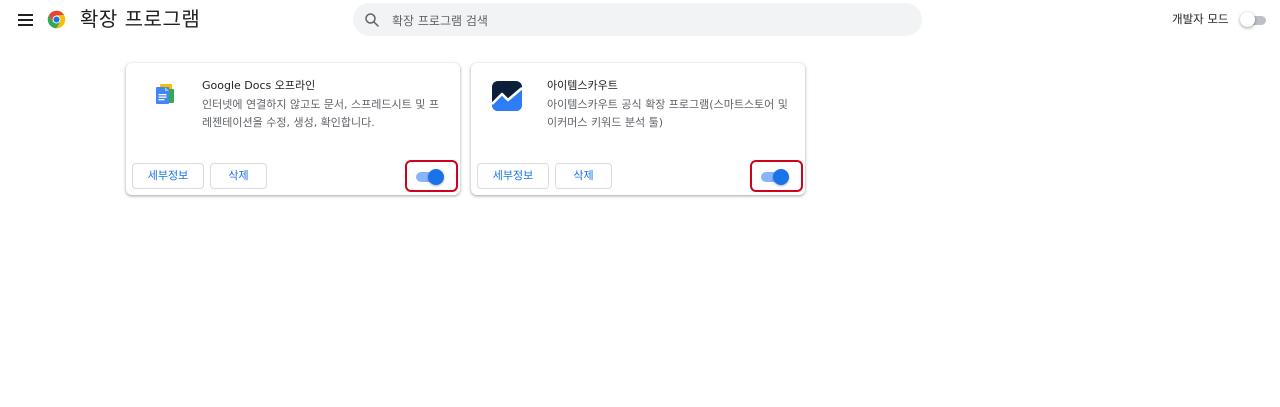  Describe the element at coordinates (1254, 20) in the screenshot. I see `dev-mode-toggle` at that location.